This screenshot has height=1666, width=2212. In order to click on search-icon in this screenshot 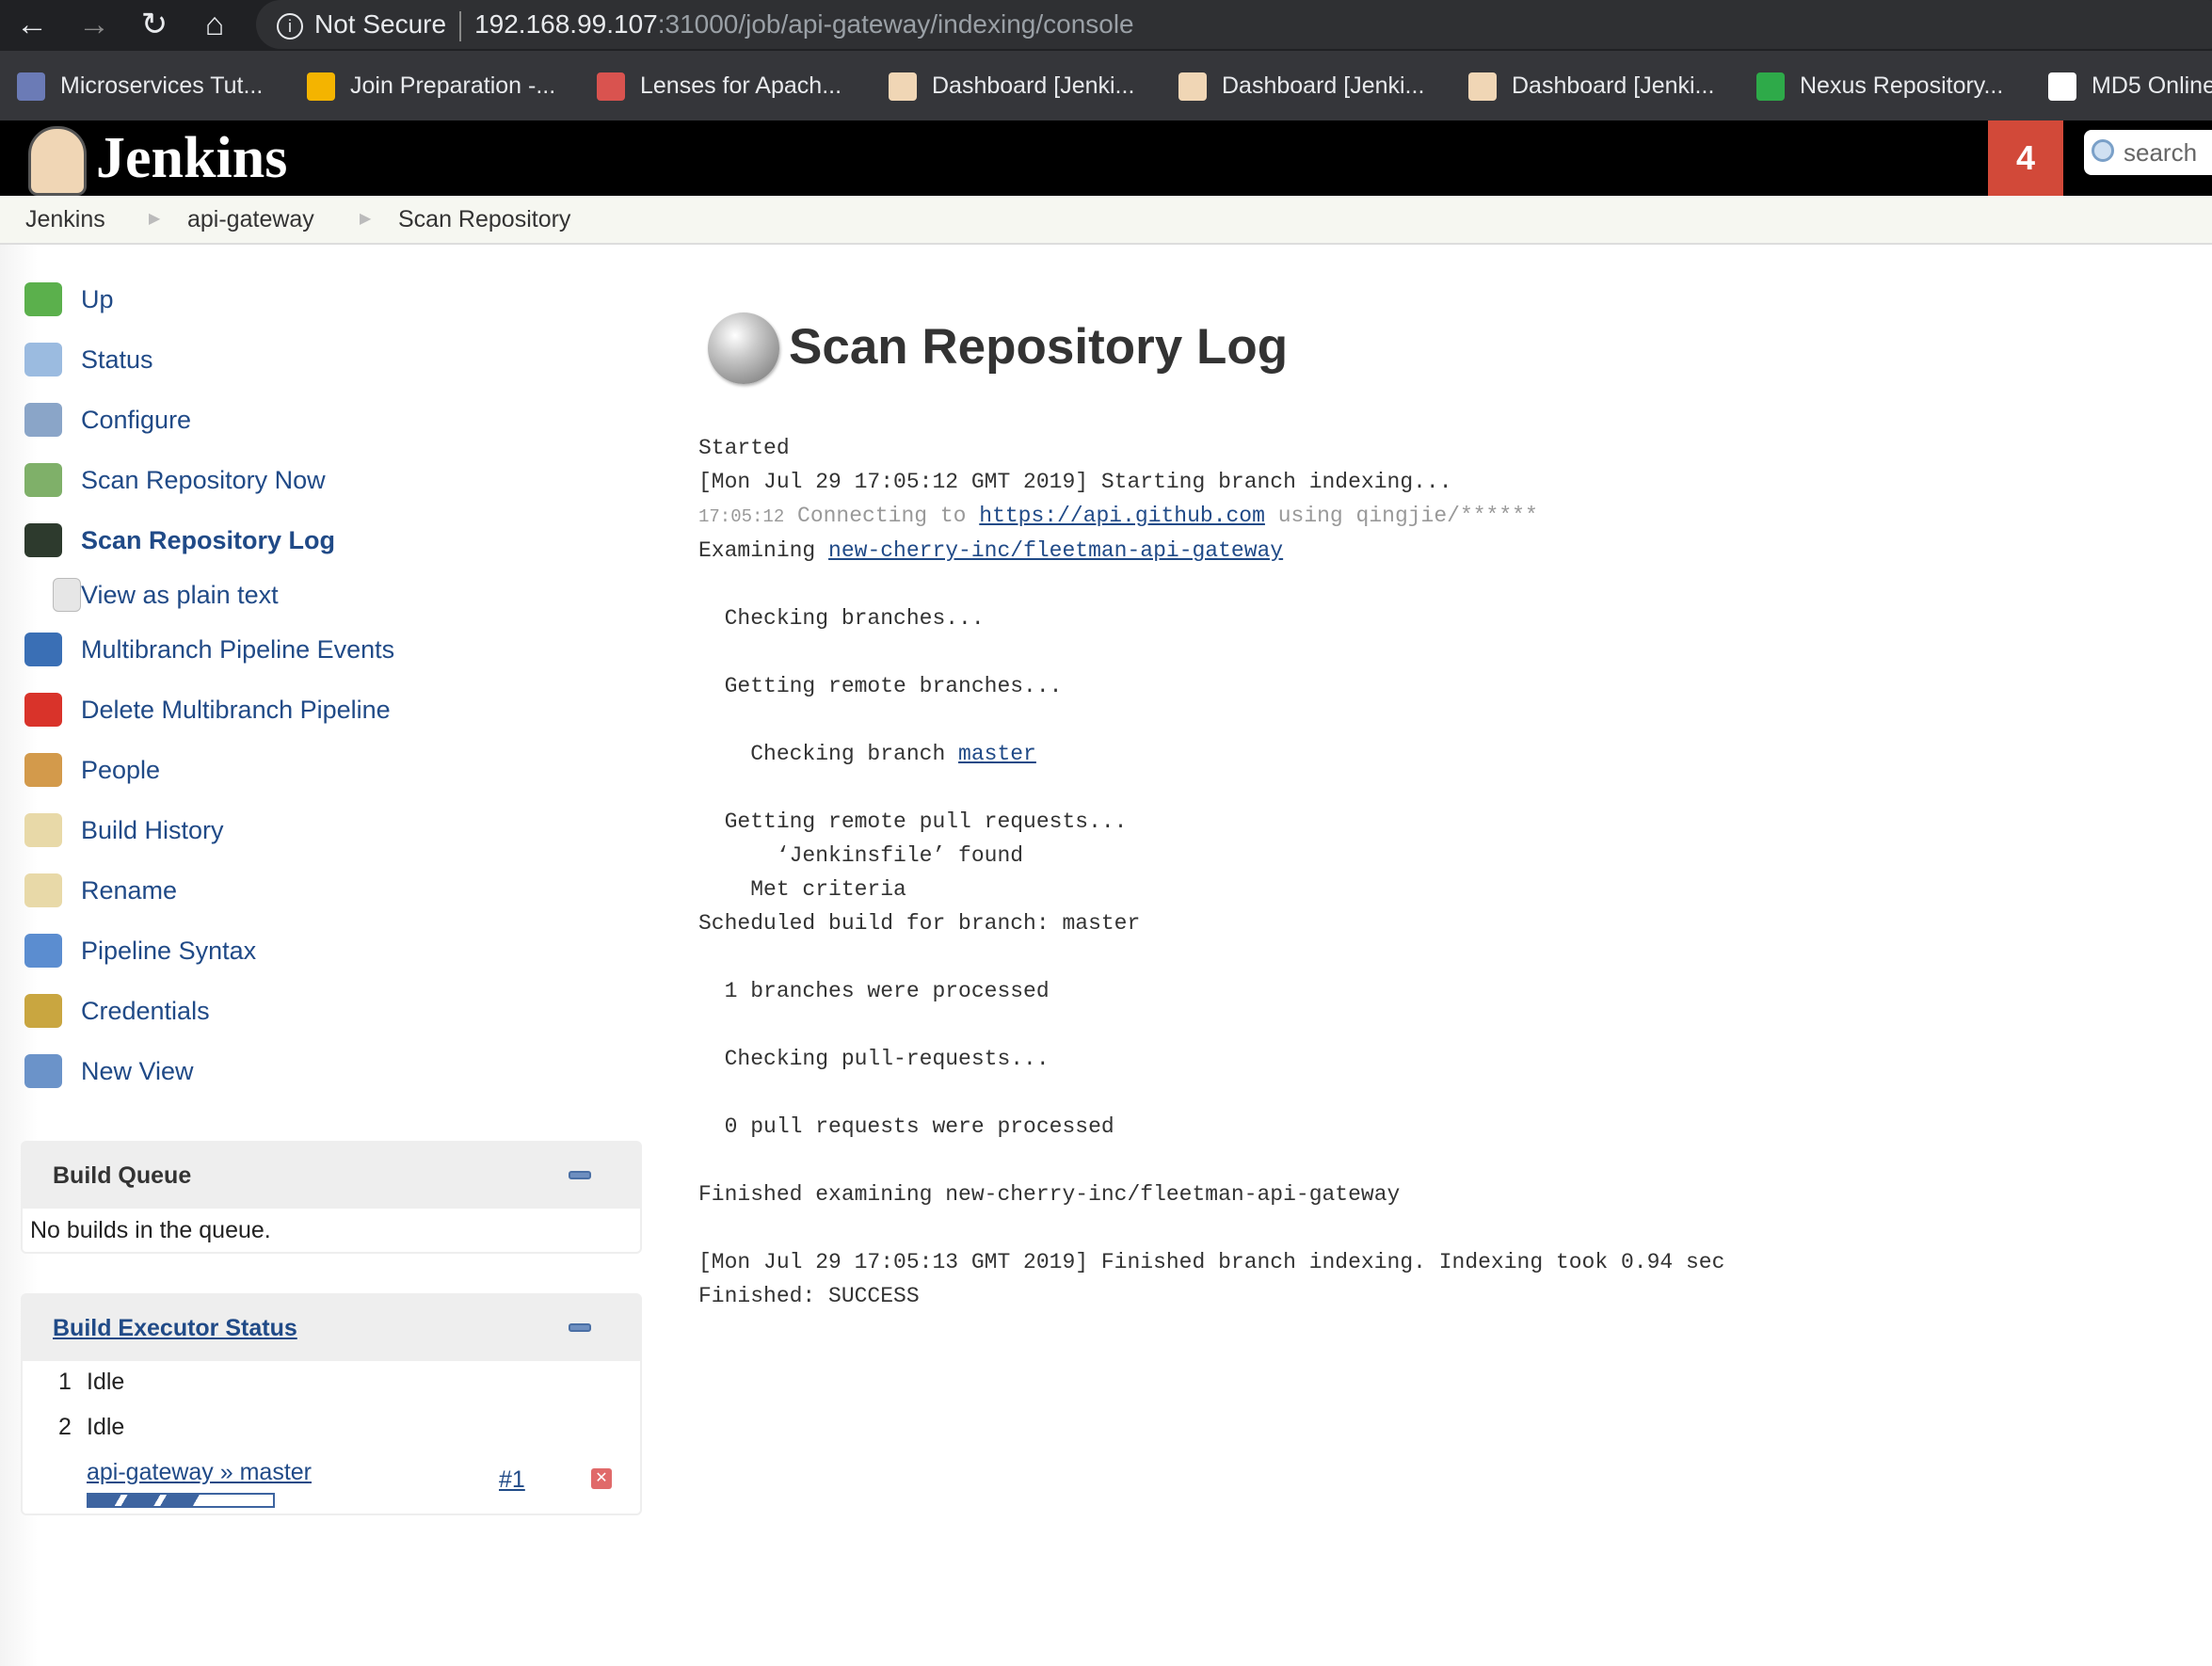, I will do `click(2103, 150)`.